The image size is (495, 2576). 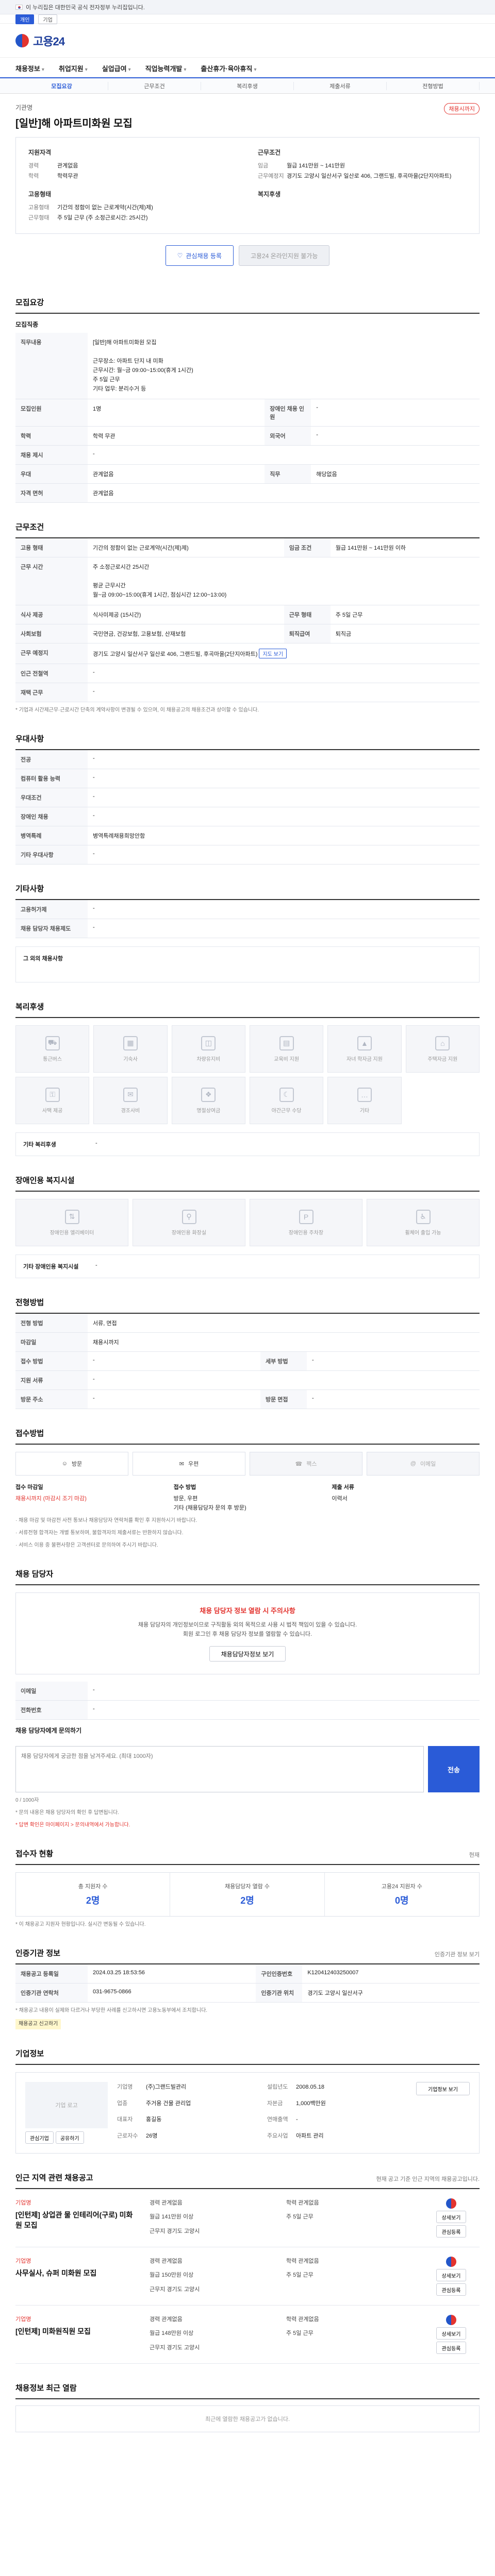 I want to click on section-title: 근무조건, so click(x=29, y=527).